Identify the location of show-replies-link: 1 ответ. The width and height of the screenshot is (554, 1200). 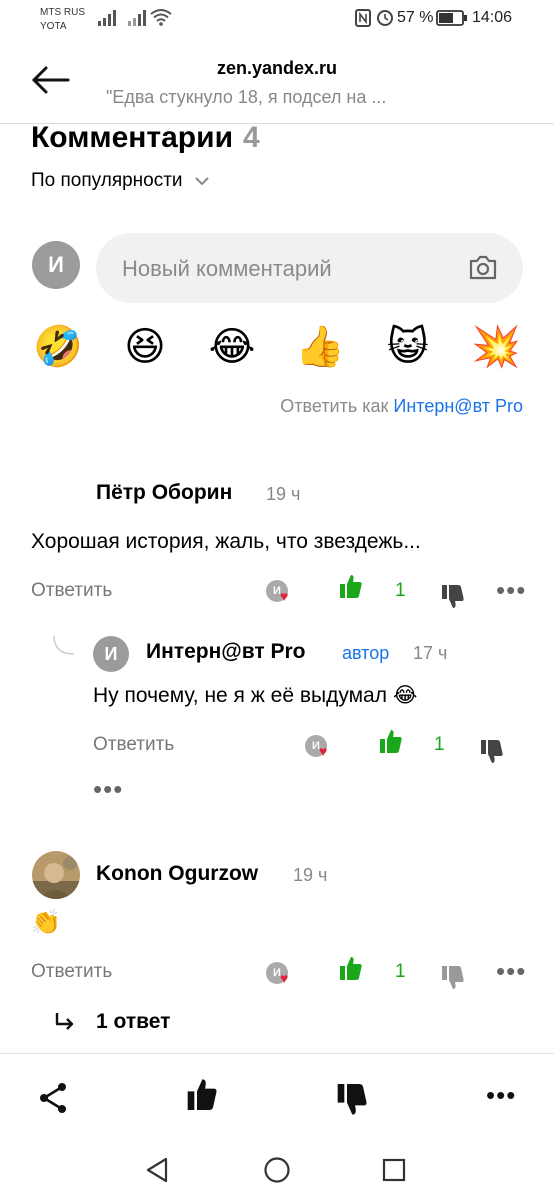
(112, 1022).